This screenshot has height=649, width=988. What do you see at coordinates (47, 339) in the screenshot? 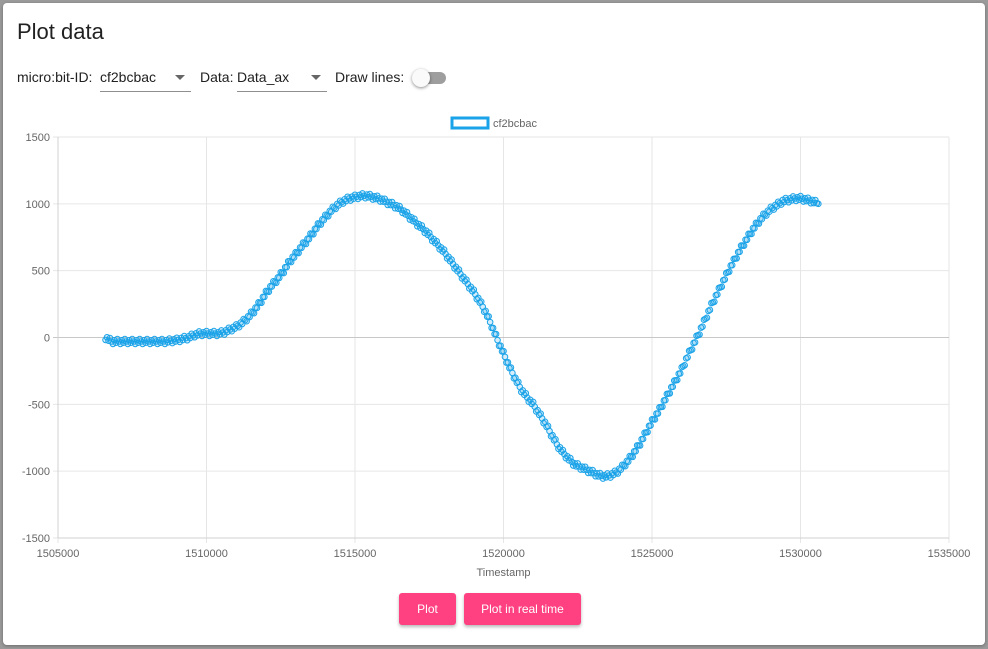
I see `y-tick-label: 0` at bounding box center [47, 339].